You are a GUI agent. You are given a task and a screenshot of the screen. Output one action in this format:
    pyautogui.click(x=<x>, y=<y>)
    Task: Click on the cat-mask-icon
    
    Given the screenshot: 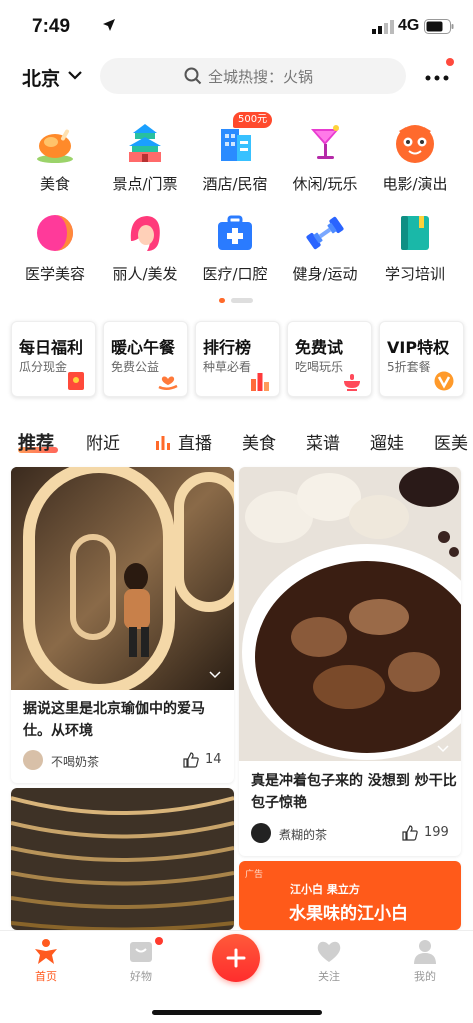 What is the action you would take?
    pyautogui.click(x=415, y=144)
    